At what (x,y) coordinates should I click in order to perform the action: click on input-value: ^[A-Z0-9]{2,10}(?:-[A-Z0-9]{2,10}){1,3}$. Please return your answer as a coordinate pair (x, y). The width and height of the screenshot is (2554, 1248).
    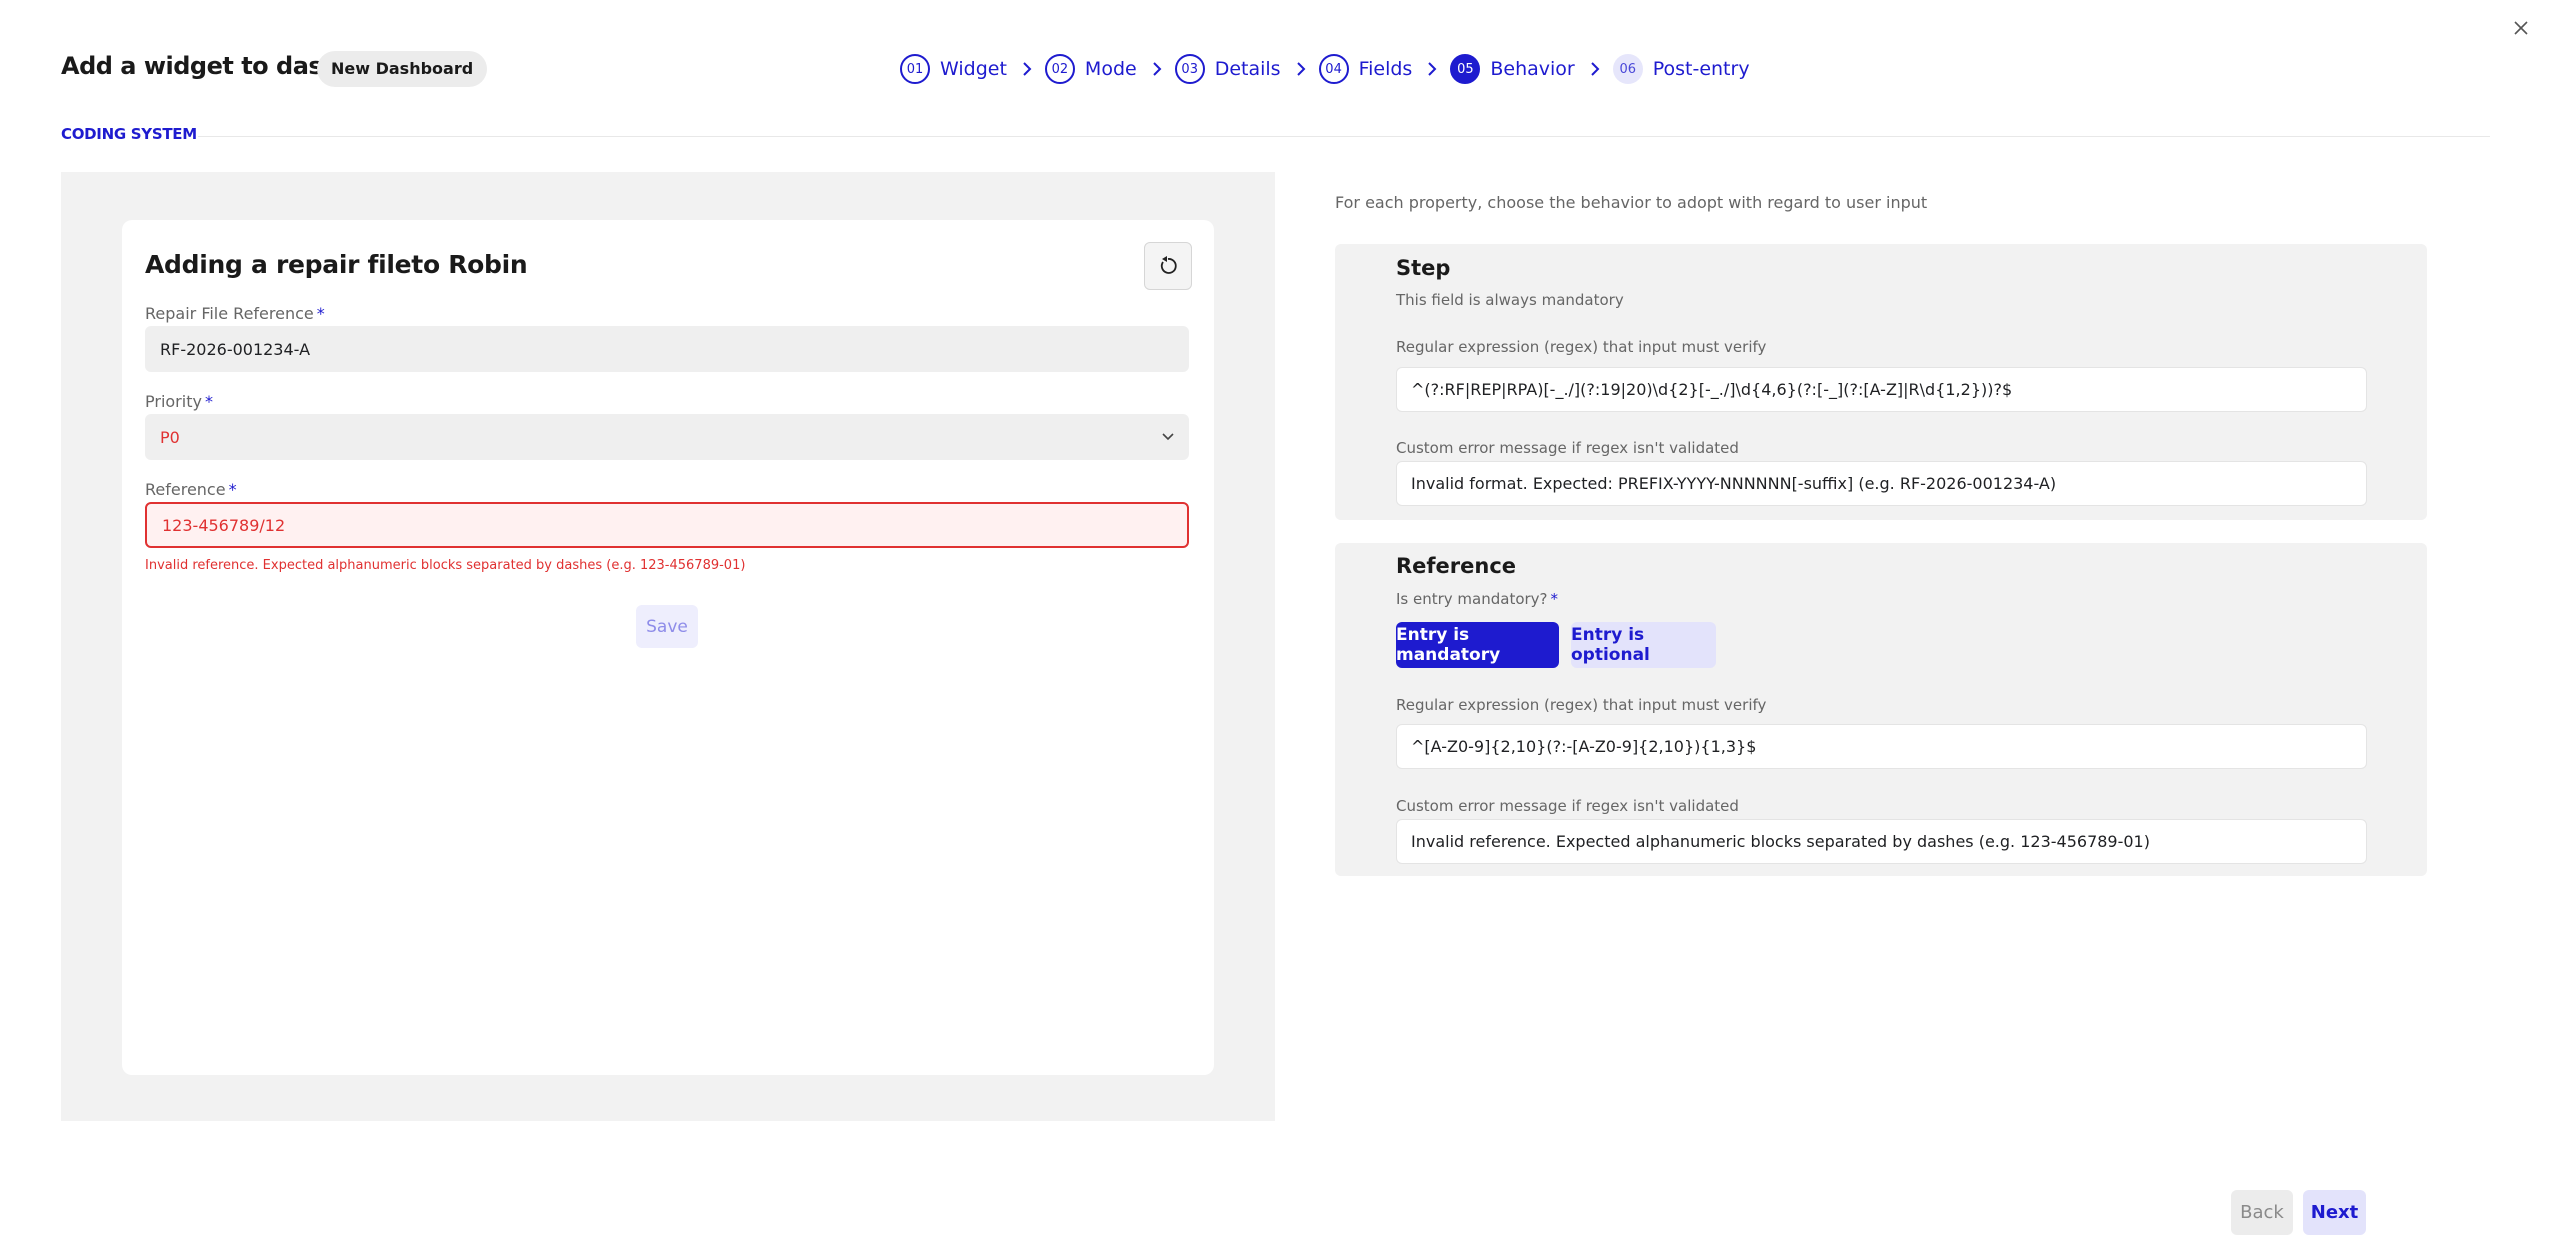
    Looking at the image, I should click on (1584, 746).